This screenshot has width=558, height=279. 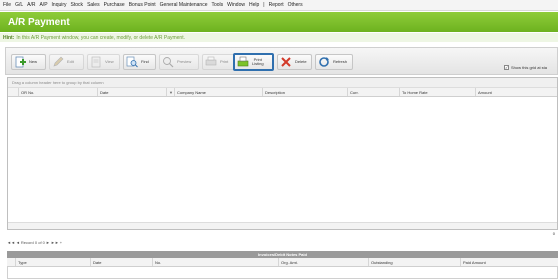 I want to click on knock-row-indicator, so click(x=11, y=262).